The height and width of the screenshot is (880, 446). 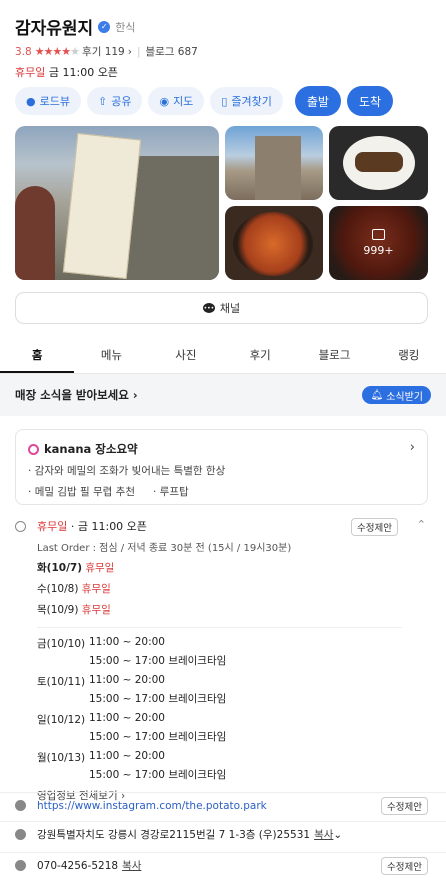 I want to click on globe-icon, so click(x=20, y=805).